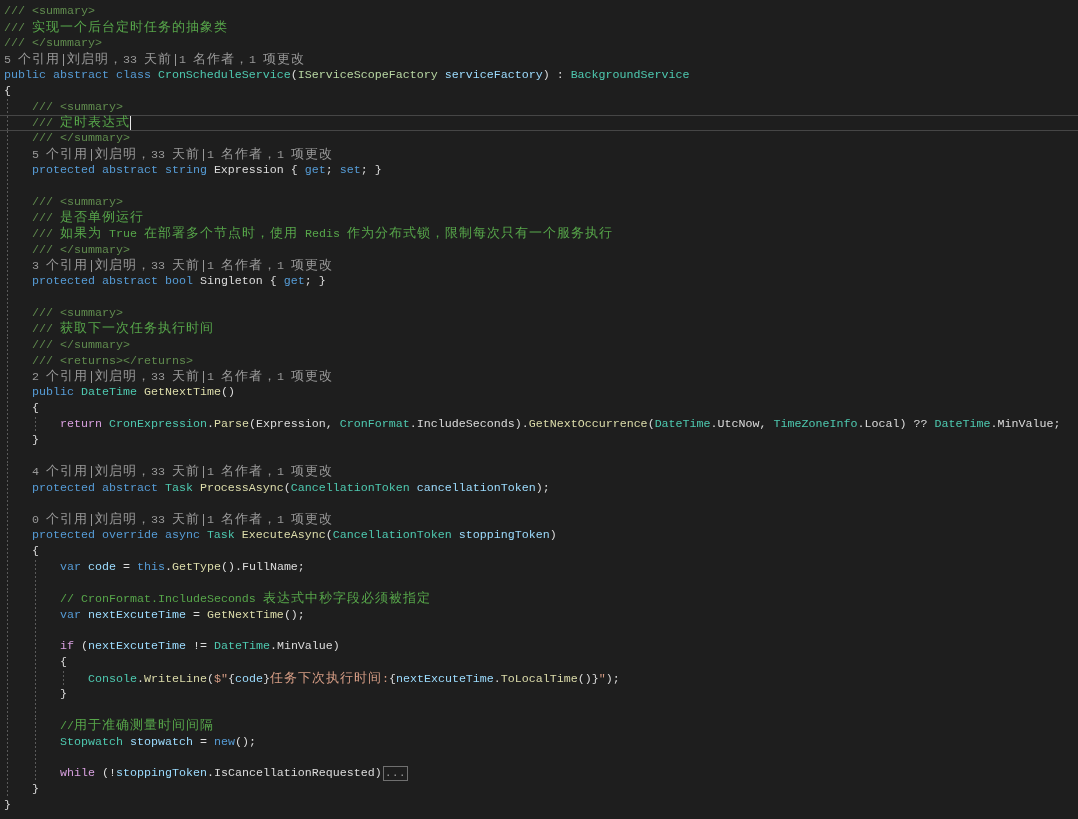 The width and height of the screenshot is (1078, 819). Describe the element at coordinates (291, 488) in the screenshot. I see `code-line: protected abstract Task ProcessAsync(CancellationToken cancellationToken);` at that location.